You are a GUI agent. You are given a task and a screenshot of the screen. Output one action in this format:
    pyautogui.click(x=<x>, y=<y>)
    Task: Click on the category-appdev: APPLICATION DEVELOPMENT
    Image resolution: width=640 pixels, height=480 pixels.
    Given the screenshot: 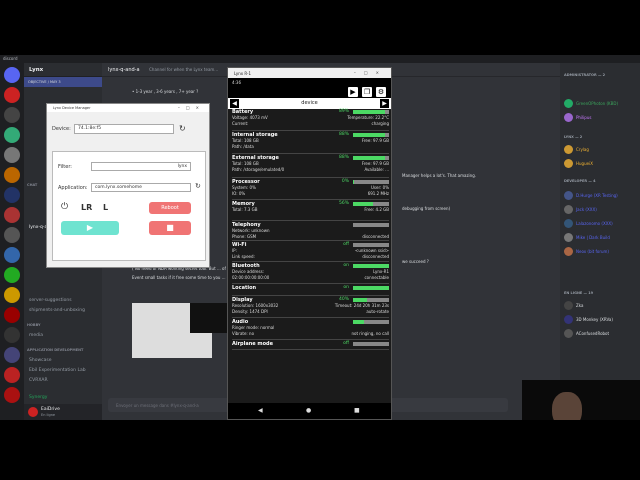 What is the action you would take?
    pyautogui.click(x=55, y=350)
    